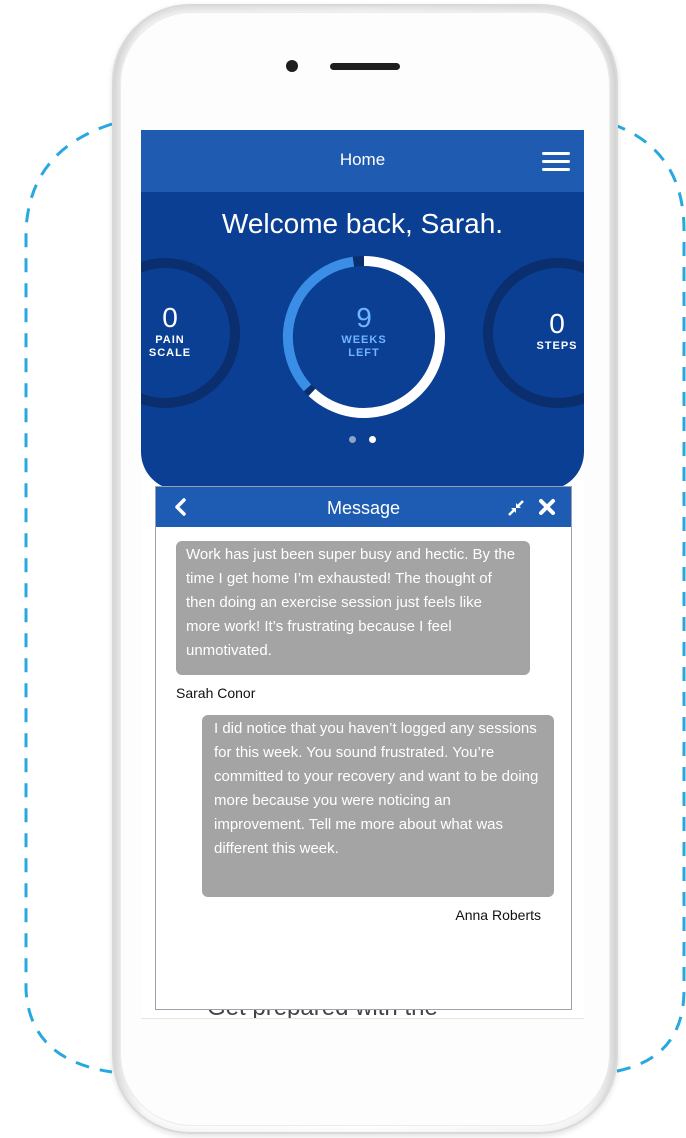 Image resolution: width=686 pixels, height=1138 pixels. I want to click on steps-stat: 0 STEPS, so click(555, 330).